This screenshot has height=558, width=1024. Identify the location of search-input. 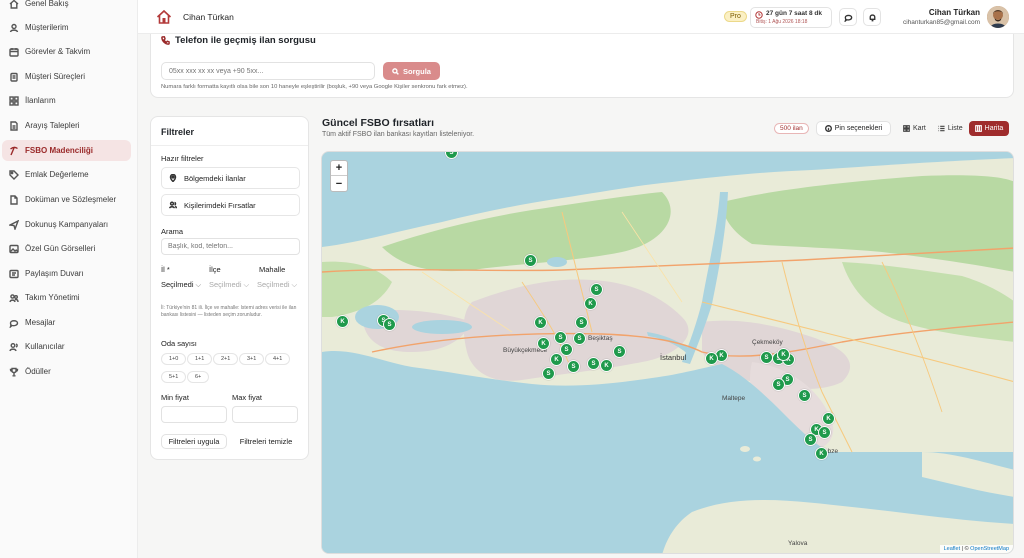
(230, 246).